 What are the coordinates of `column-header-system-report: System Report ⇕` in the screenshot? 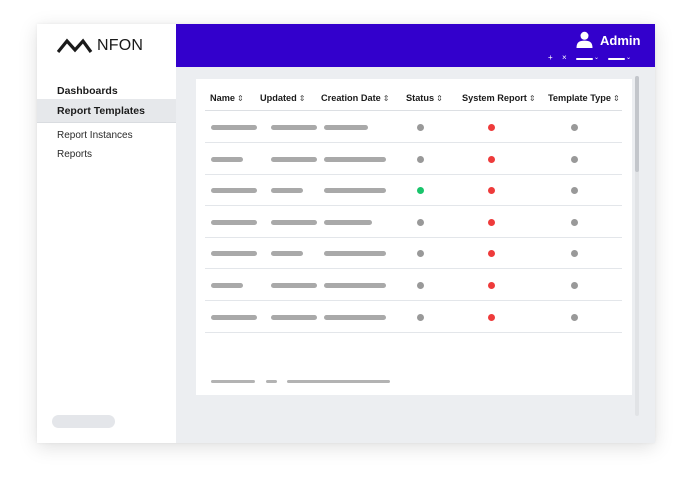 It's located at (499, 98).